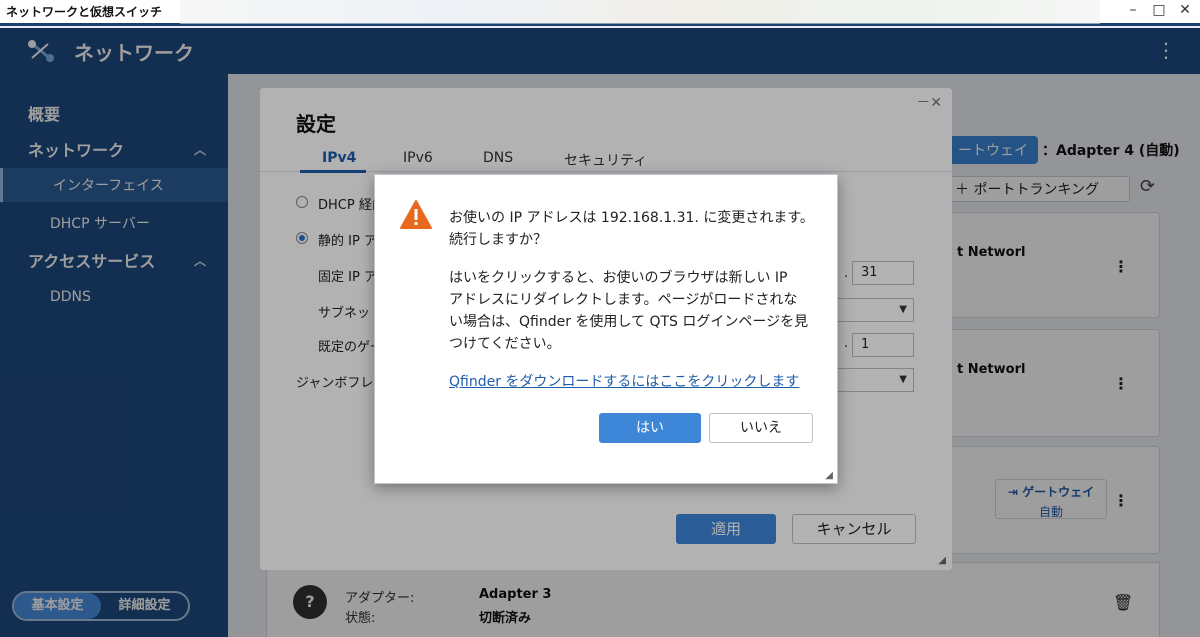 The height and width of the screenshot is (637, 1200). I want to click on window-titlebar: ネットワークと仮想スイッチ – □ ✕, so click(600, 13).